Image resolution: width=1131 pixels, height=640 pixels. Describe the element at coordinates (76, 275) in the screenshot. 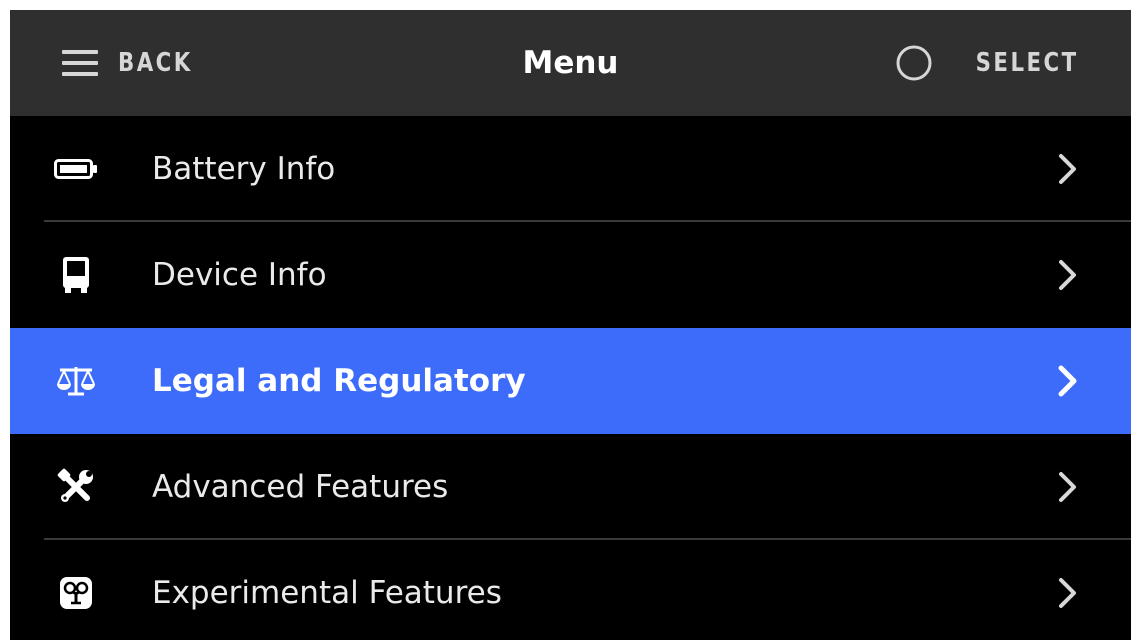

I see `device-icon` at that location.